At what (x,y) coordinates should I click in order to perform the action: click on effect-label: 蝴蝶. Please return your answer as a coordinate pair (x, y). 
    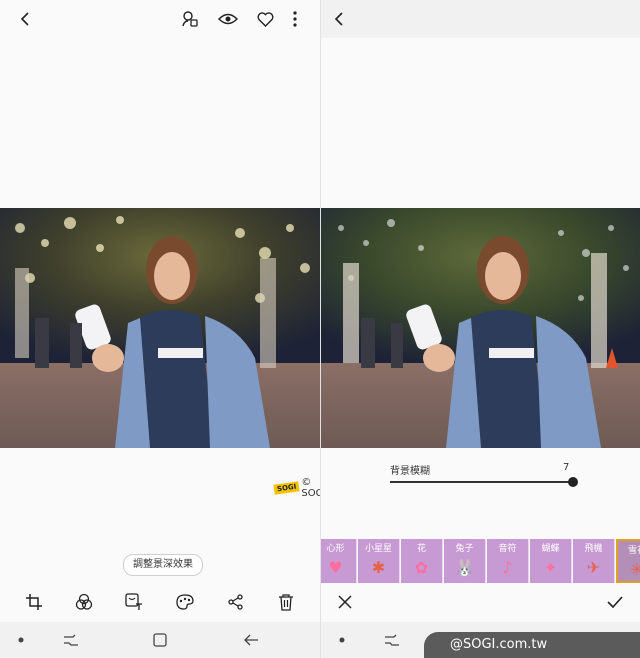
    Looking at the image, I should click on (550, 549).